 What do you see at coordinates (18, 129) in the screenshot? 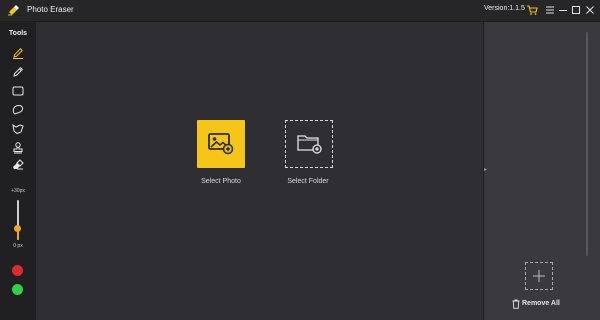
I see `polygon-lasso-icon` at bounding box center [18, 129].